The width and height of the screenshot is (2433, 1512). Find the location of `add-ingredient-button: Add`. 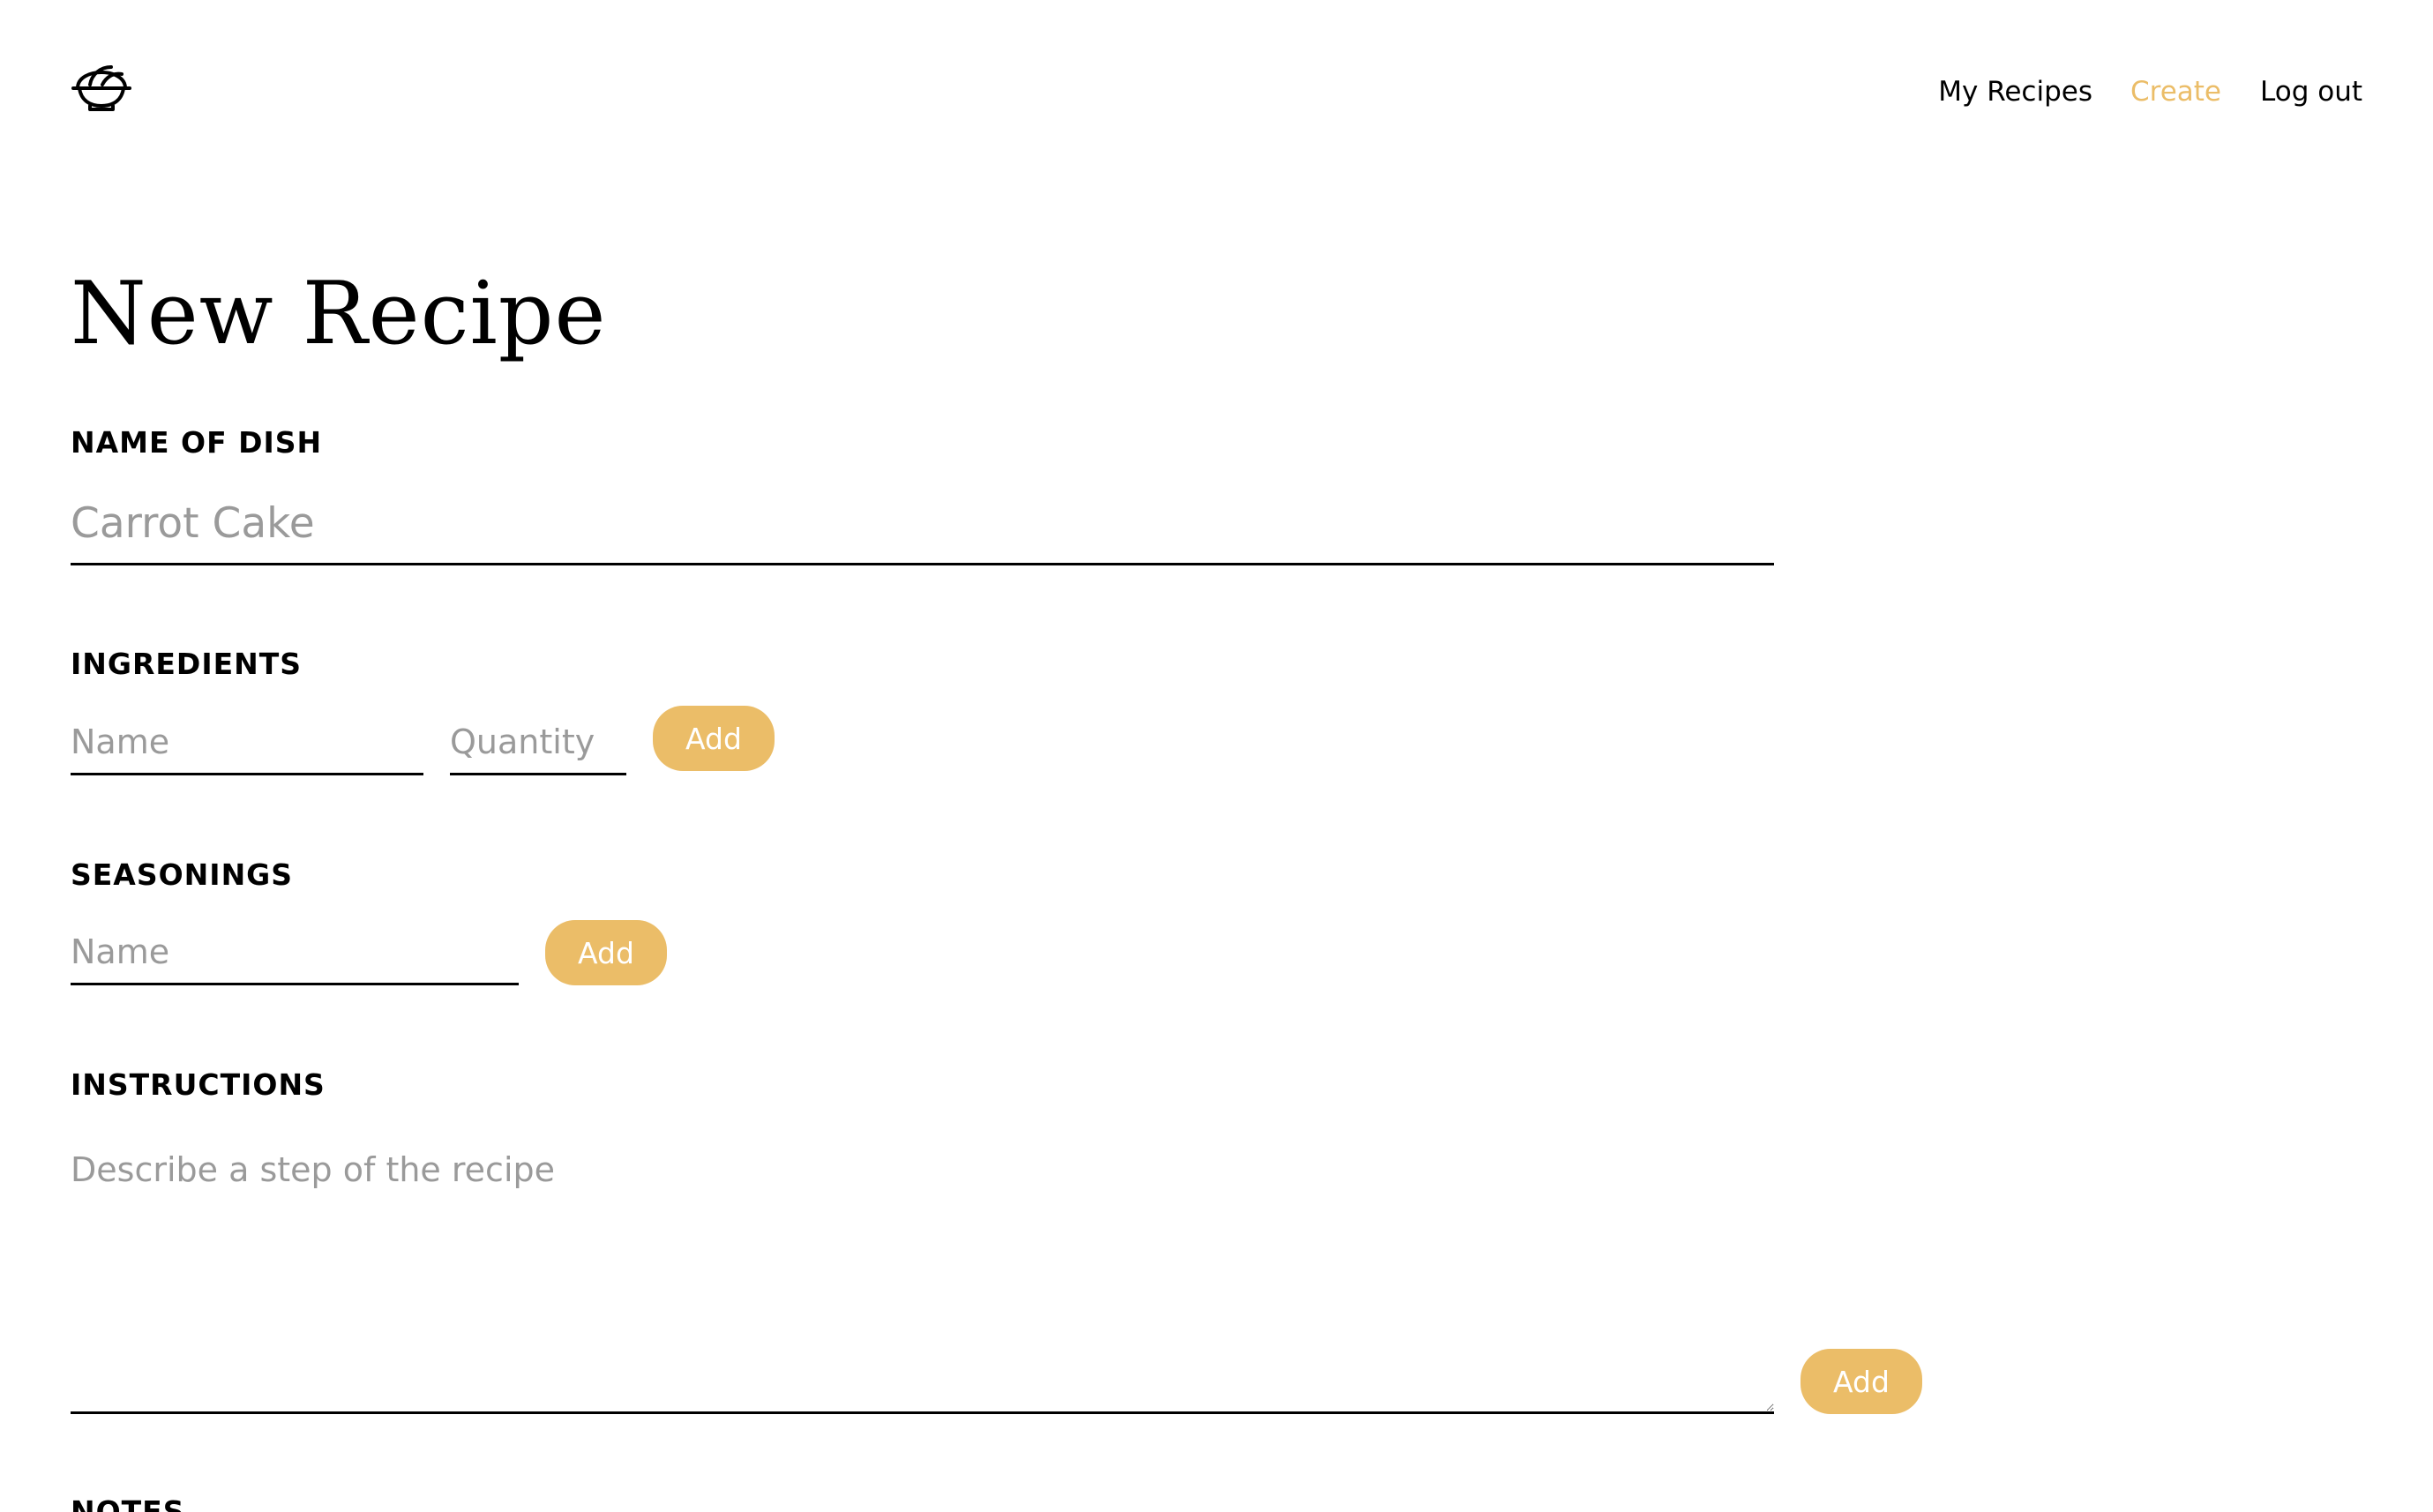

add-ingredient-button: Add is located at coordinates (714, 738).